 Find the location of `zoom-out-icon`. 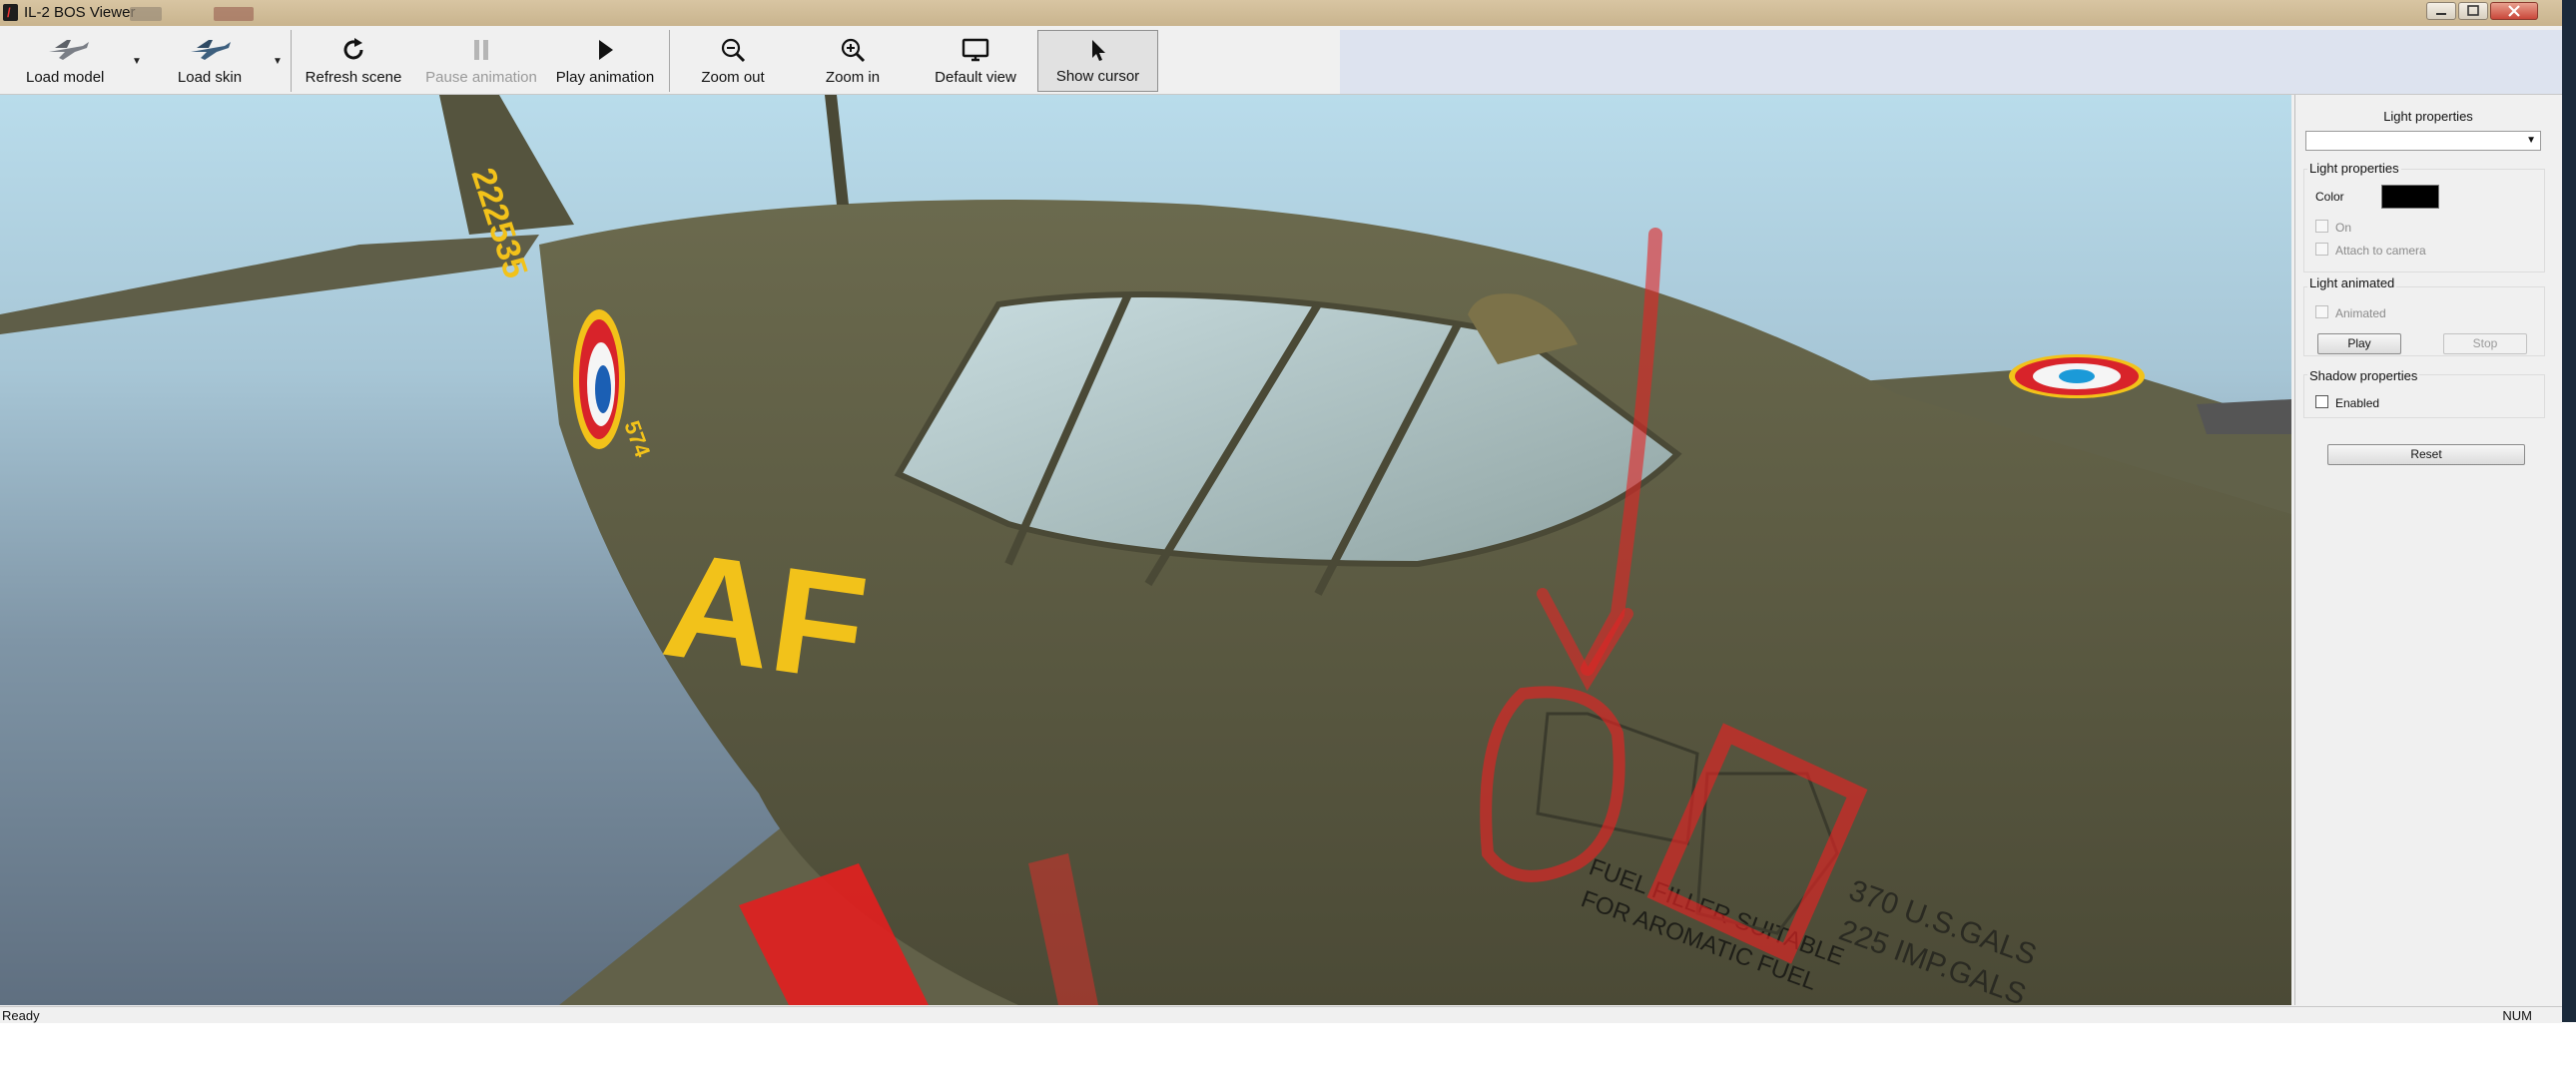

zoom-out-icon is located at coordinates (733, 50).